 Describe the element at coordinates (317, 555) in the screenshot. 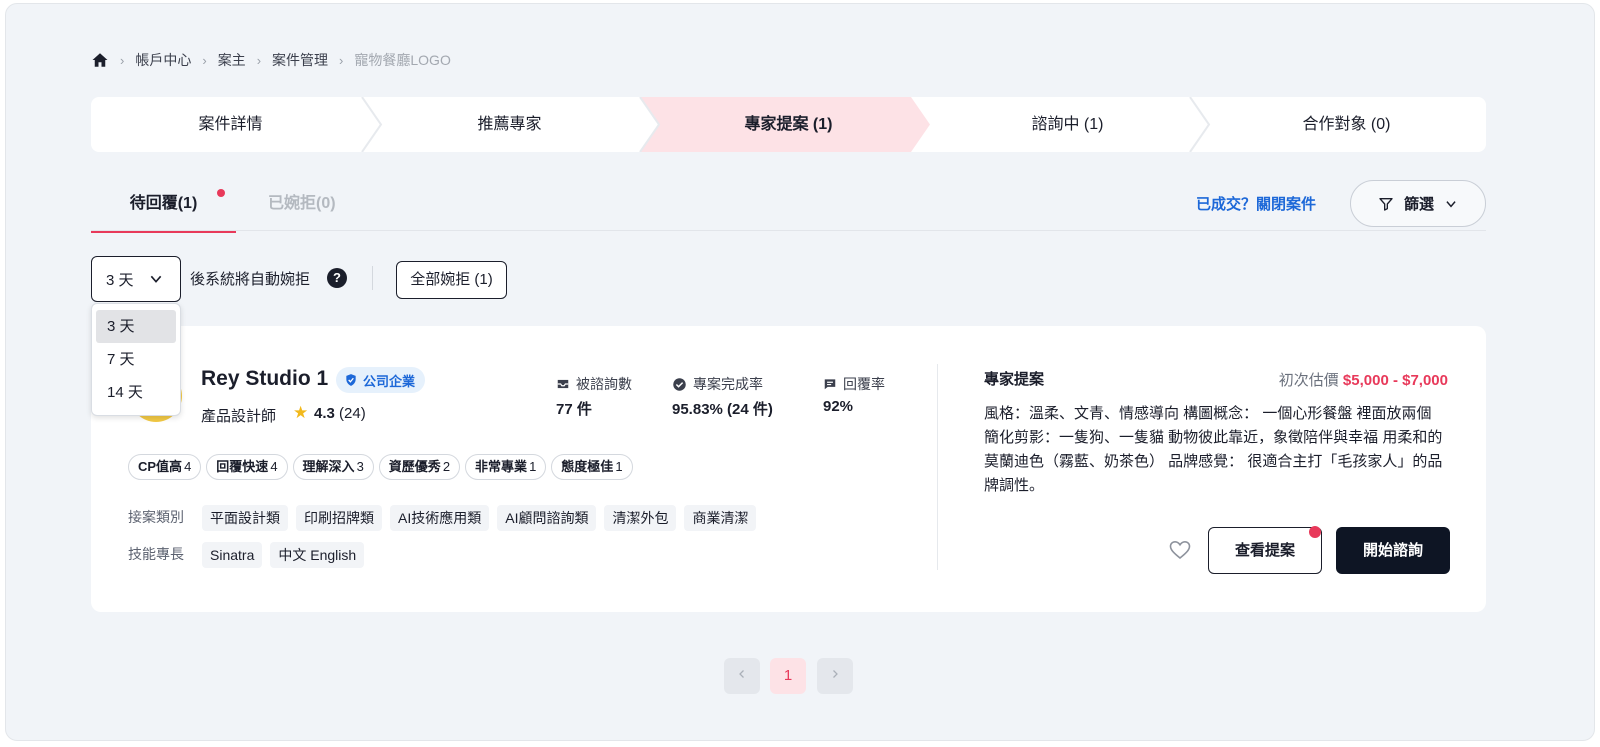

I see `skill-chip: 中文 English` at that location.